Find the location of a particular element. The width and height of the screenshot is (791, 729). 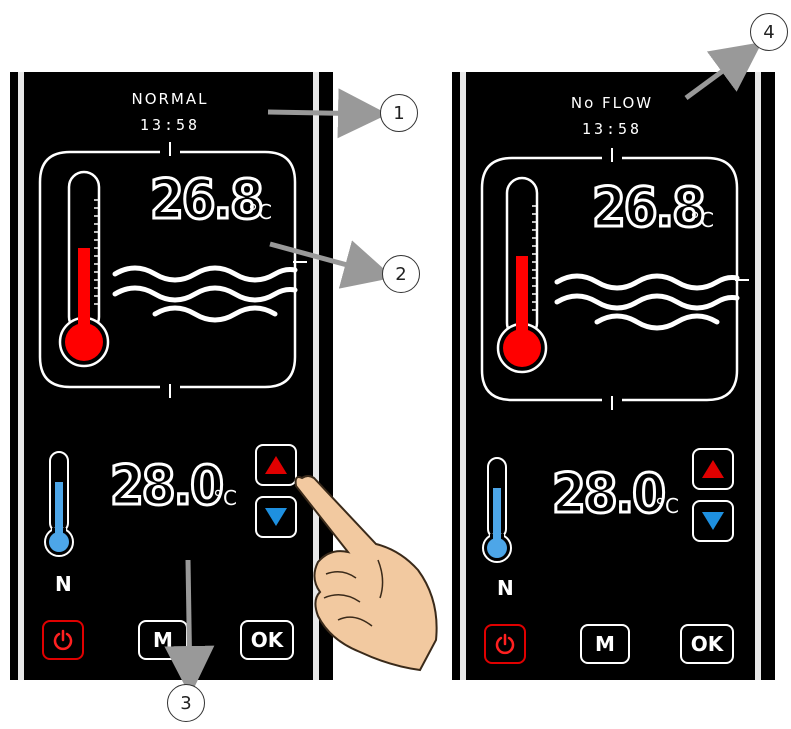

callout-4: 4 is located at coordinates (769, 32).